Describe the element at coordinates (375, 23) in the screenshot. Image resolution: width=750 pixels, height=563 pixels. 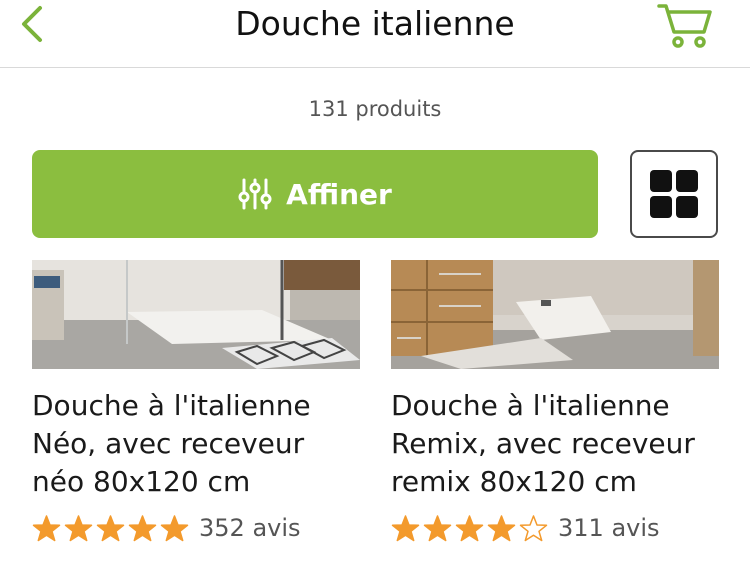
I see `page-title: Douche italienne` at that location.